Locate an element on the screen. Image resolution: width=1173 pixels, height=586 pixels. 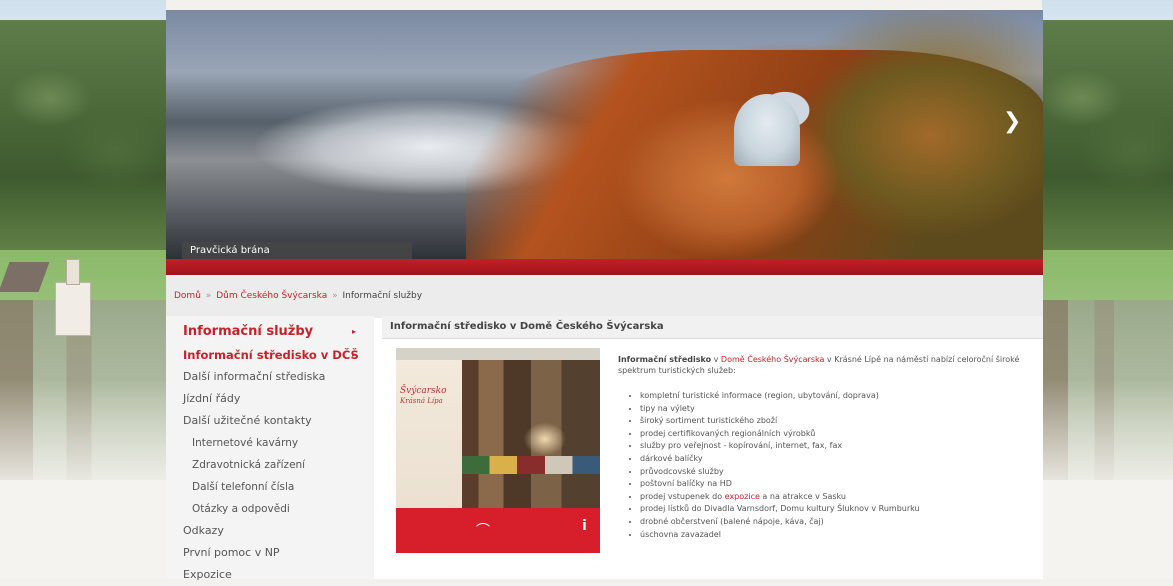
chevron-right-icon: ❯ is located at coordinates (1012, 122).